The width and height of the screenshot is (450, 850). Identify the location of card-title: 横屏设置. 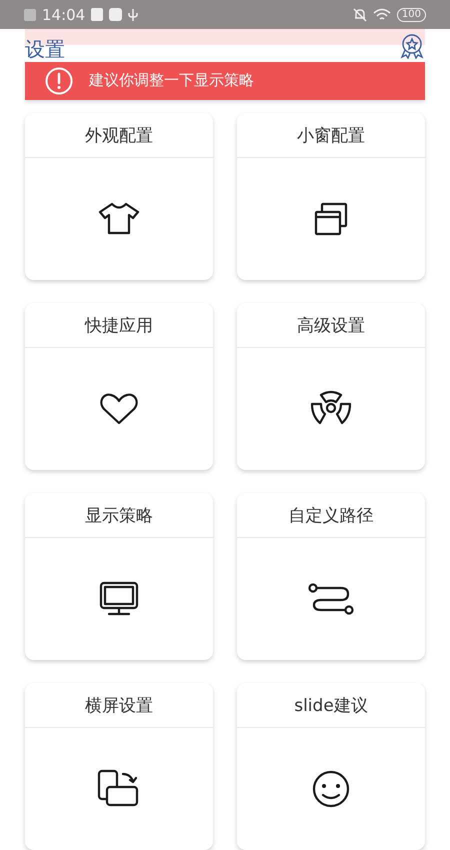
(119, 705).